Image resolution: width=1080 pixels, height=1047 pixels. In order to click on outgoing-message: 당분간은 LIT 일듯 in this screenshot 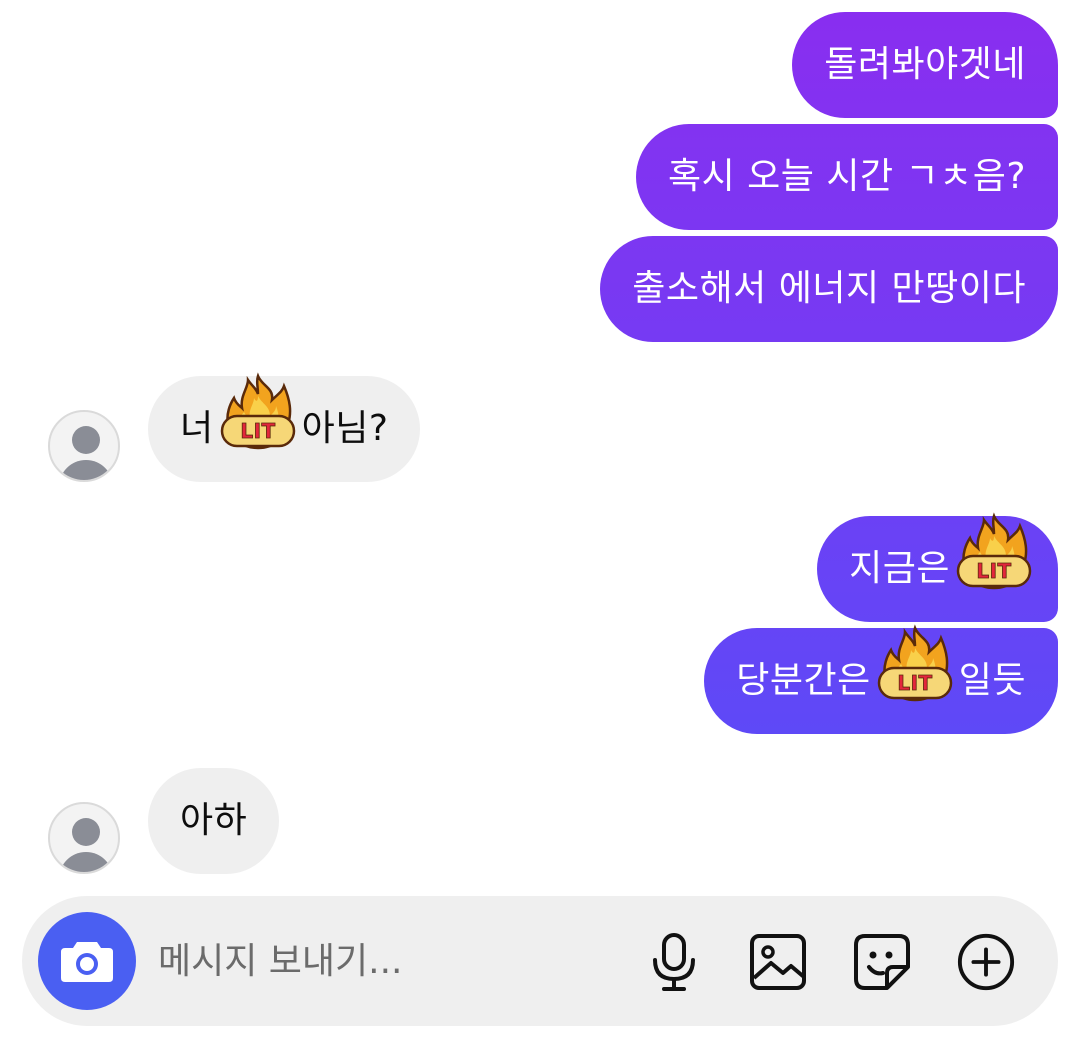, I will do `click(881, 679)`.